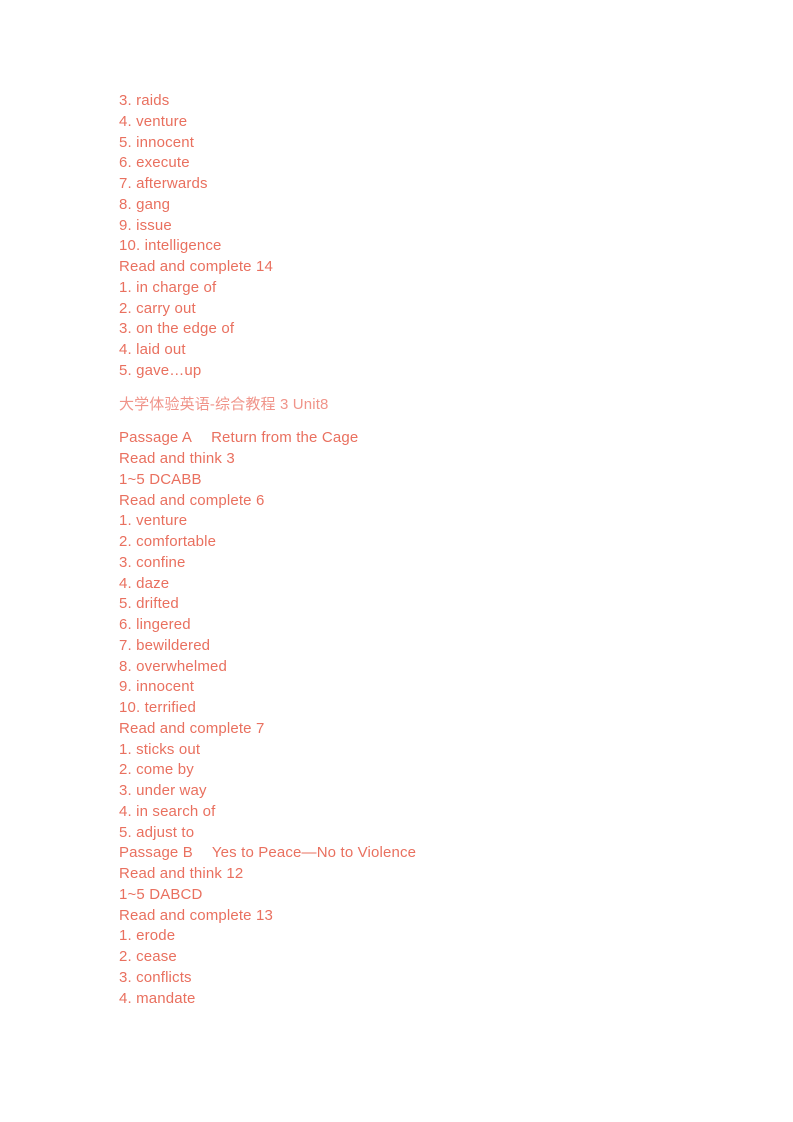 This screenshot has height=1122, width=793. I want to click on answer-line: 1. sticks out, so click(160, 749).